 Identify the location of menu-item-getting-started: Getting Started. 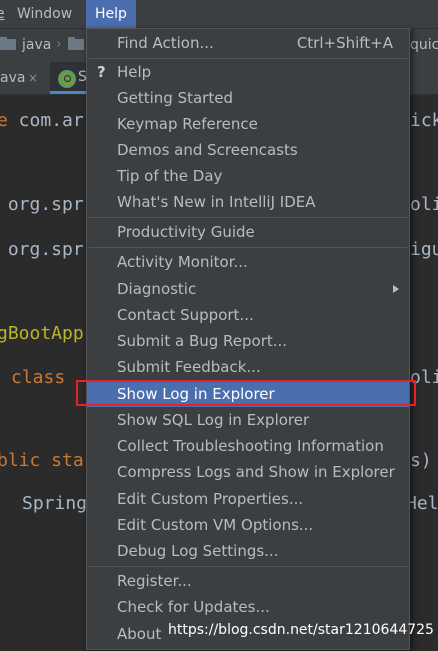
(248, 98).